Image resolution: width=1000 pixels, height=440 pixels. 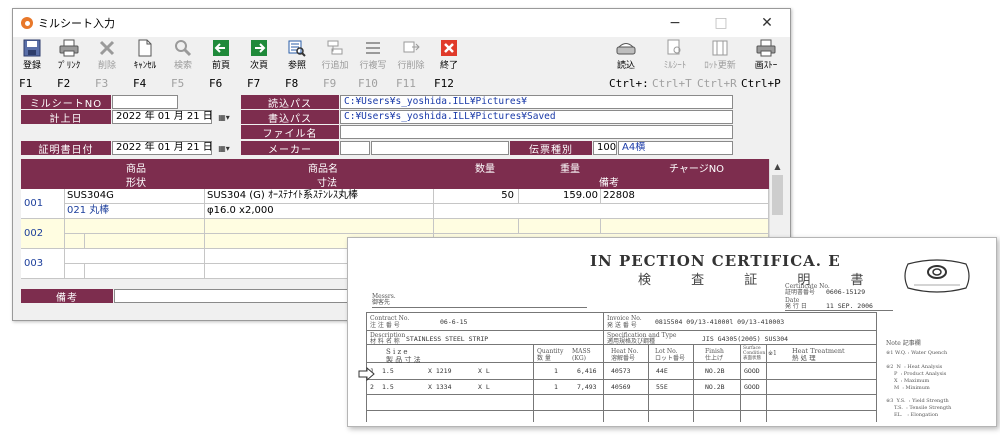 What do you see at coordinates (642, 338) in the screenshot?
I see `spec-label: Specification and Type 適用規格及び鋼種` at bounding box center [642, 338].